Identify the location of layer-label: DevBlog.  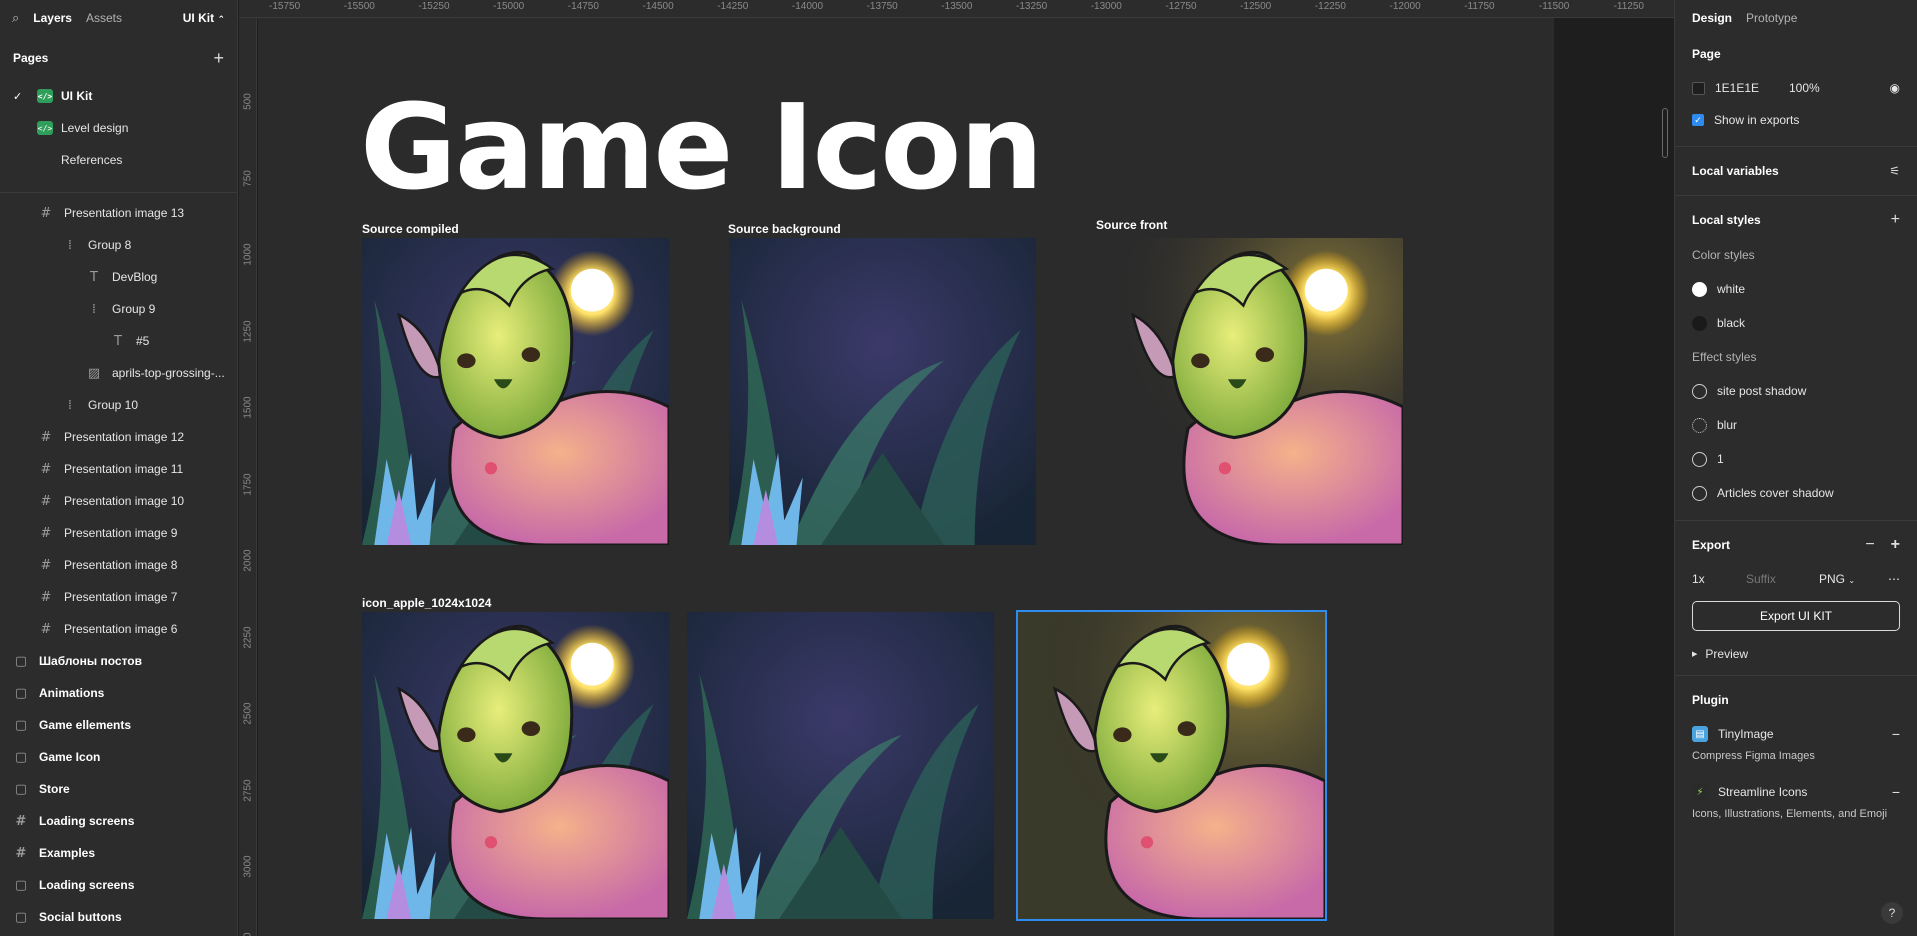
(135, 277).